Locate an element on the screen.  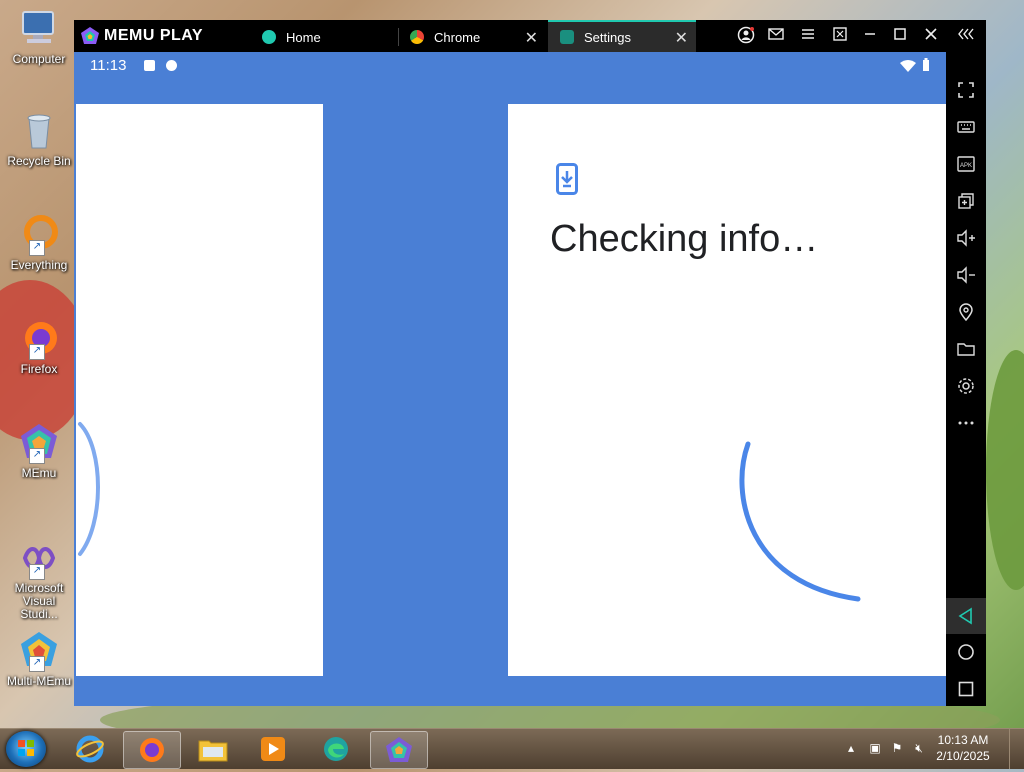
android-status-bar: 11:13 is located at coordinates (510, 67).